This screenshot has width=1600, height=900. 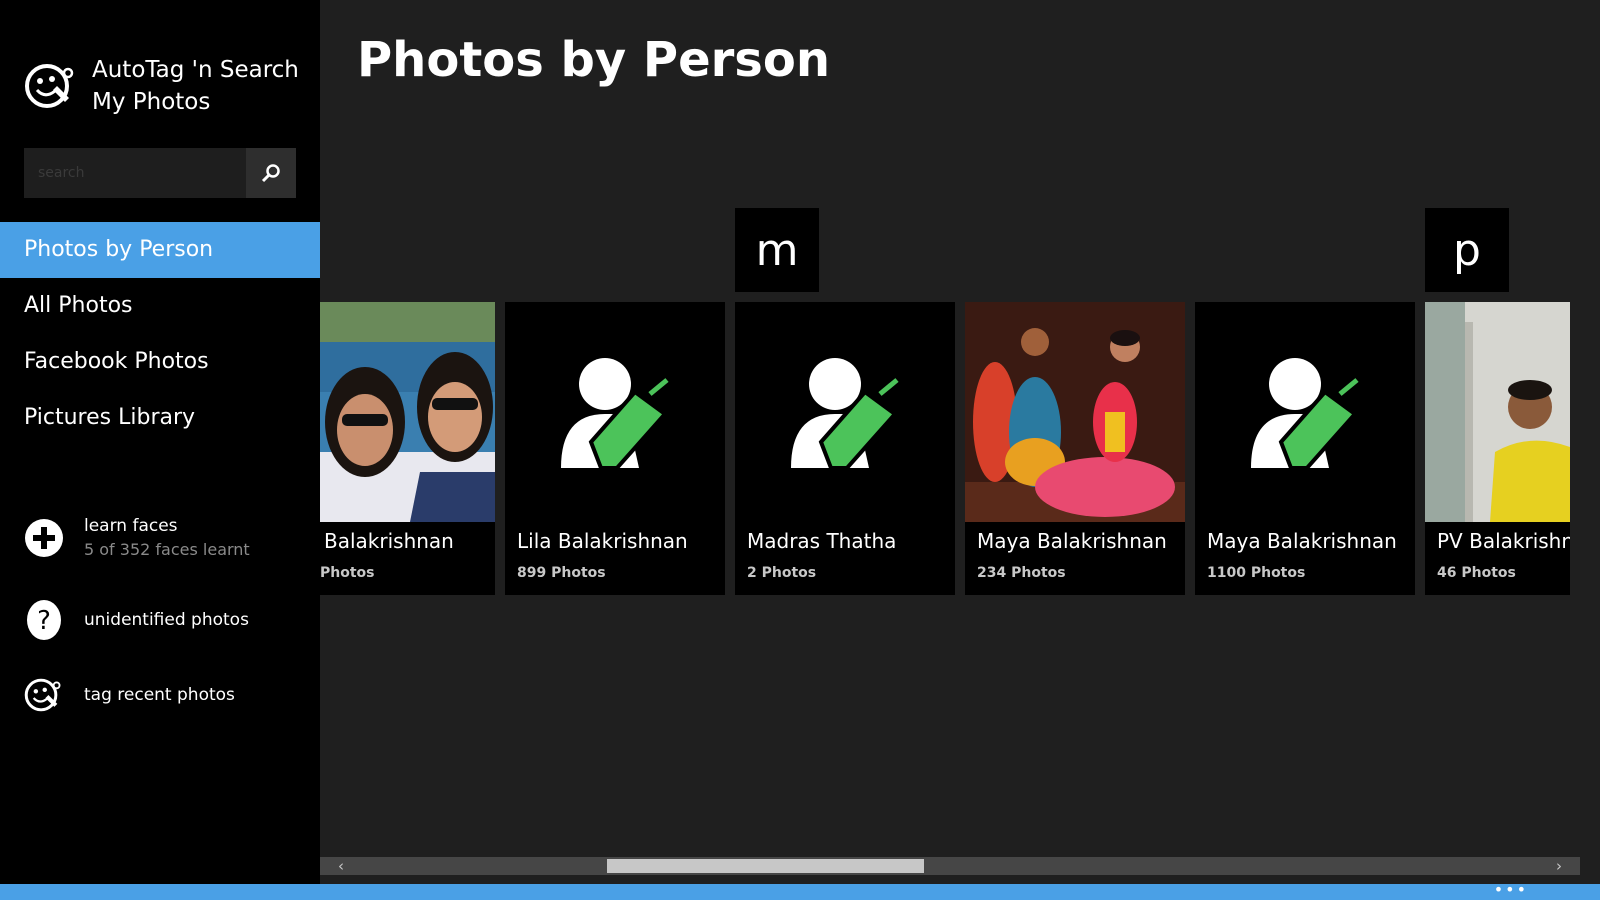 I want to click on plus-circle-icon, so click(x=44, y=537).